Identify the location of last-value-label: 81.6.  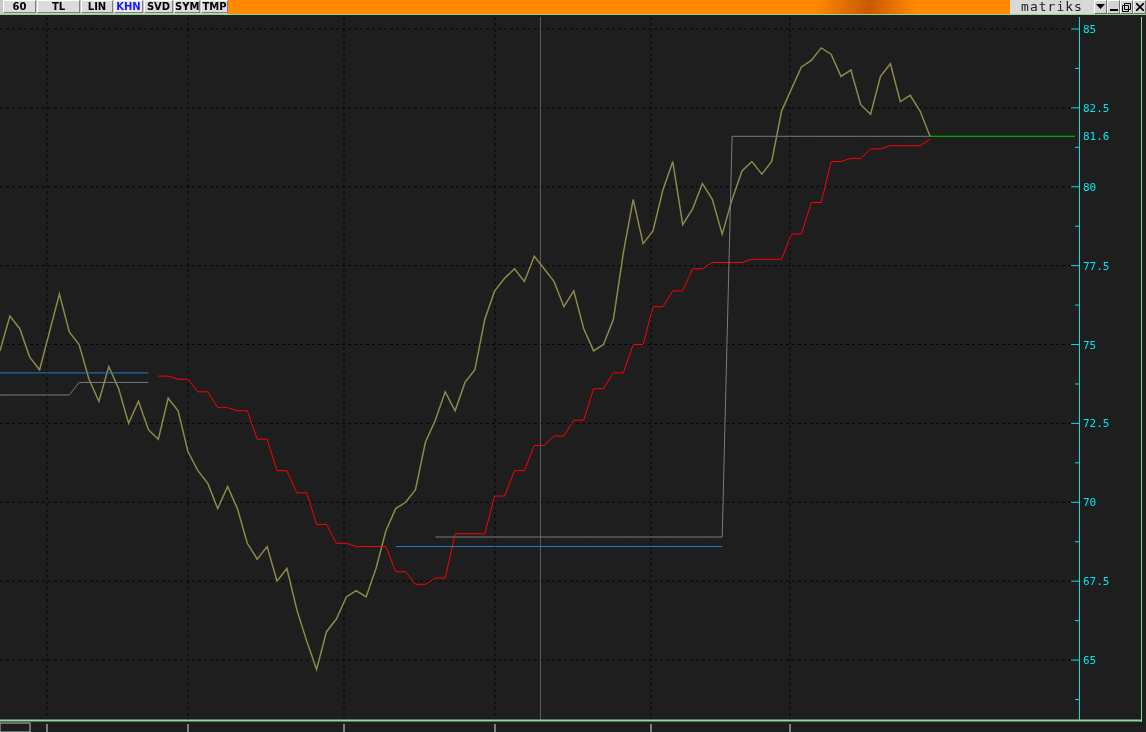
(1096, 137).